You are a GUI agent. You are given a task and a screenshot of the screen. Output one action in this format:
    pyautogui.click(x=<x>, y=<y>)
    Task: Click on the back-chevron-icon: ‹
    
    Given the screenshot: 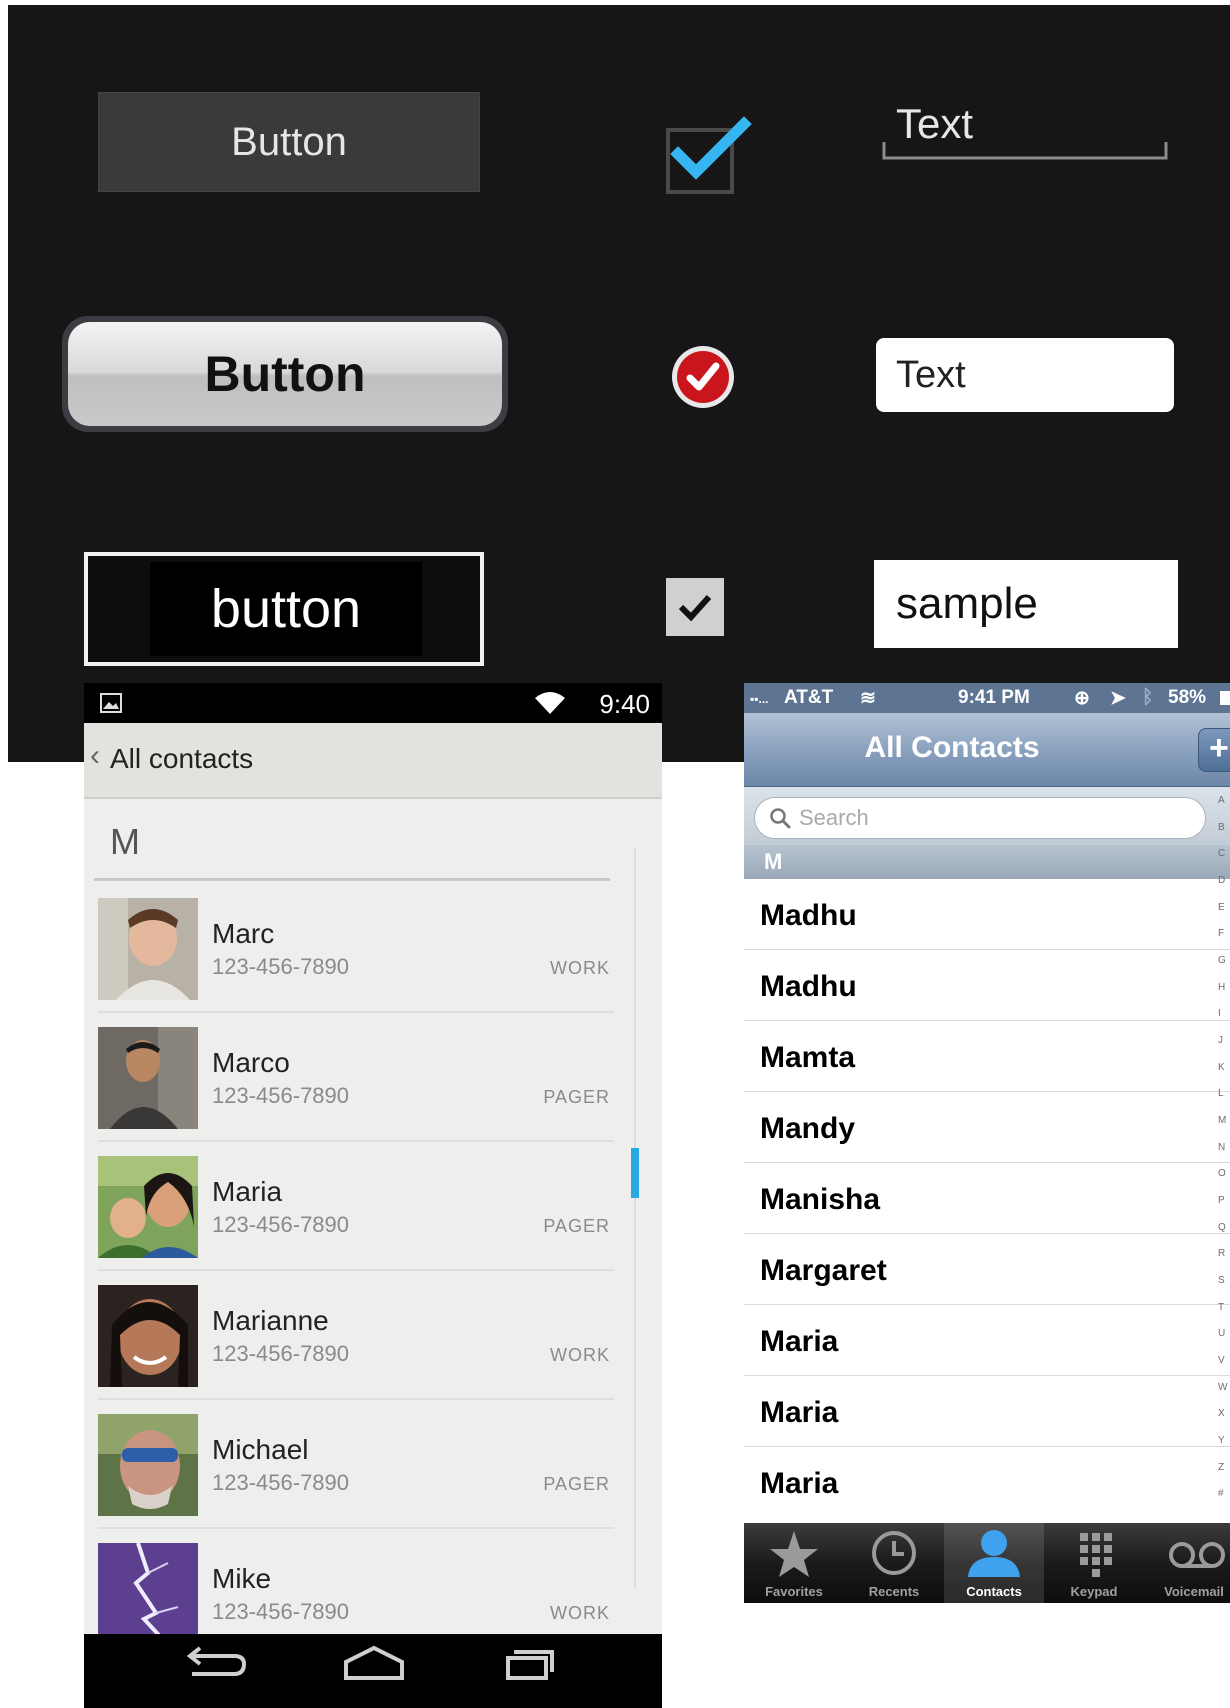 What is the action you would take?
    pyautogui.click(x=95, y=756)
    